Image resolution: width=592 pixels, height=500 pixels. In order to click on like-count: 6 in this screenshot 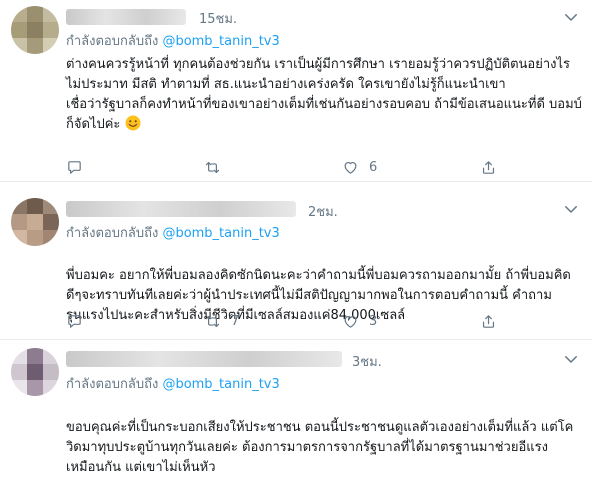, I will do `click(373, 167)`.